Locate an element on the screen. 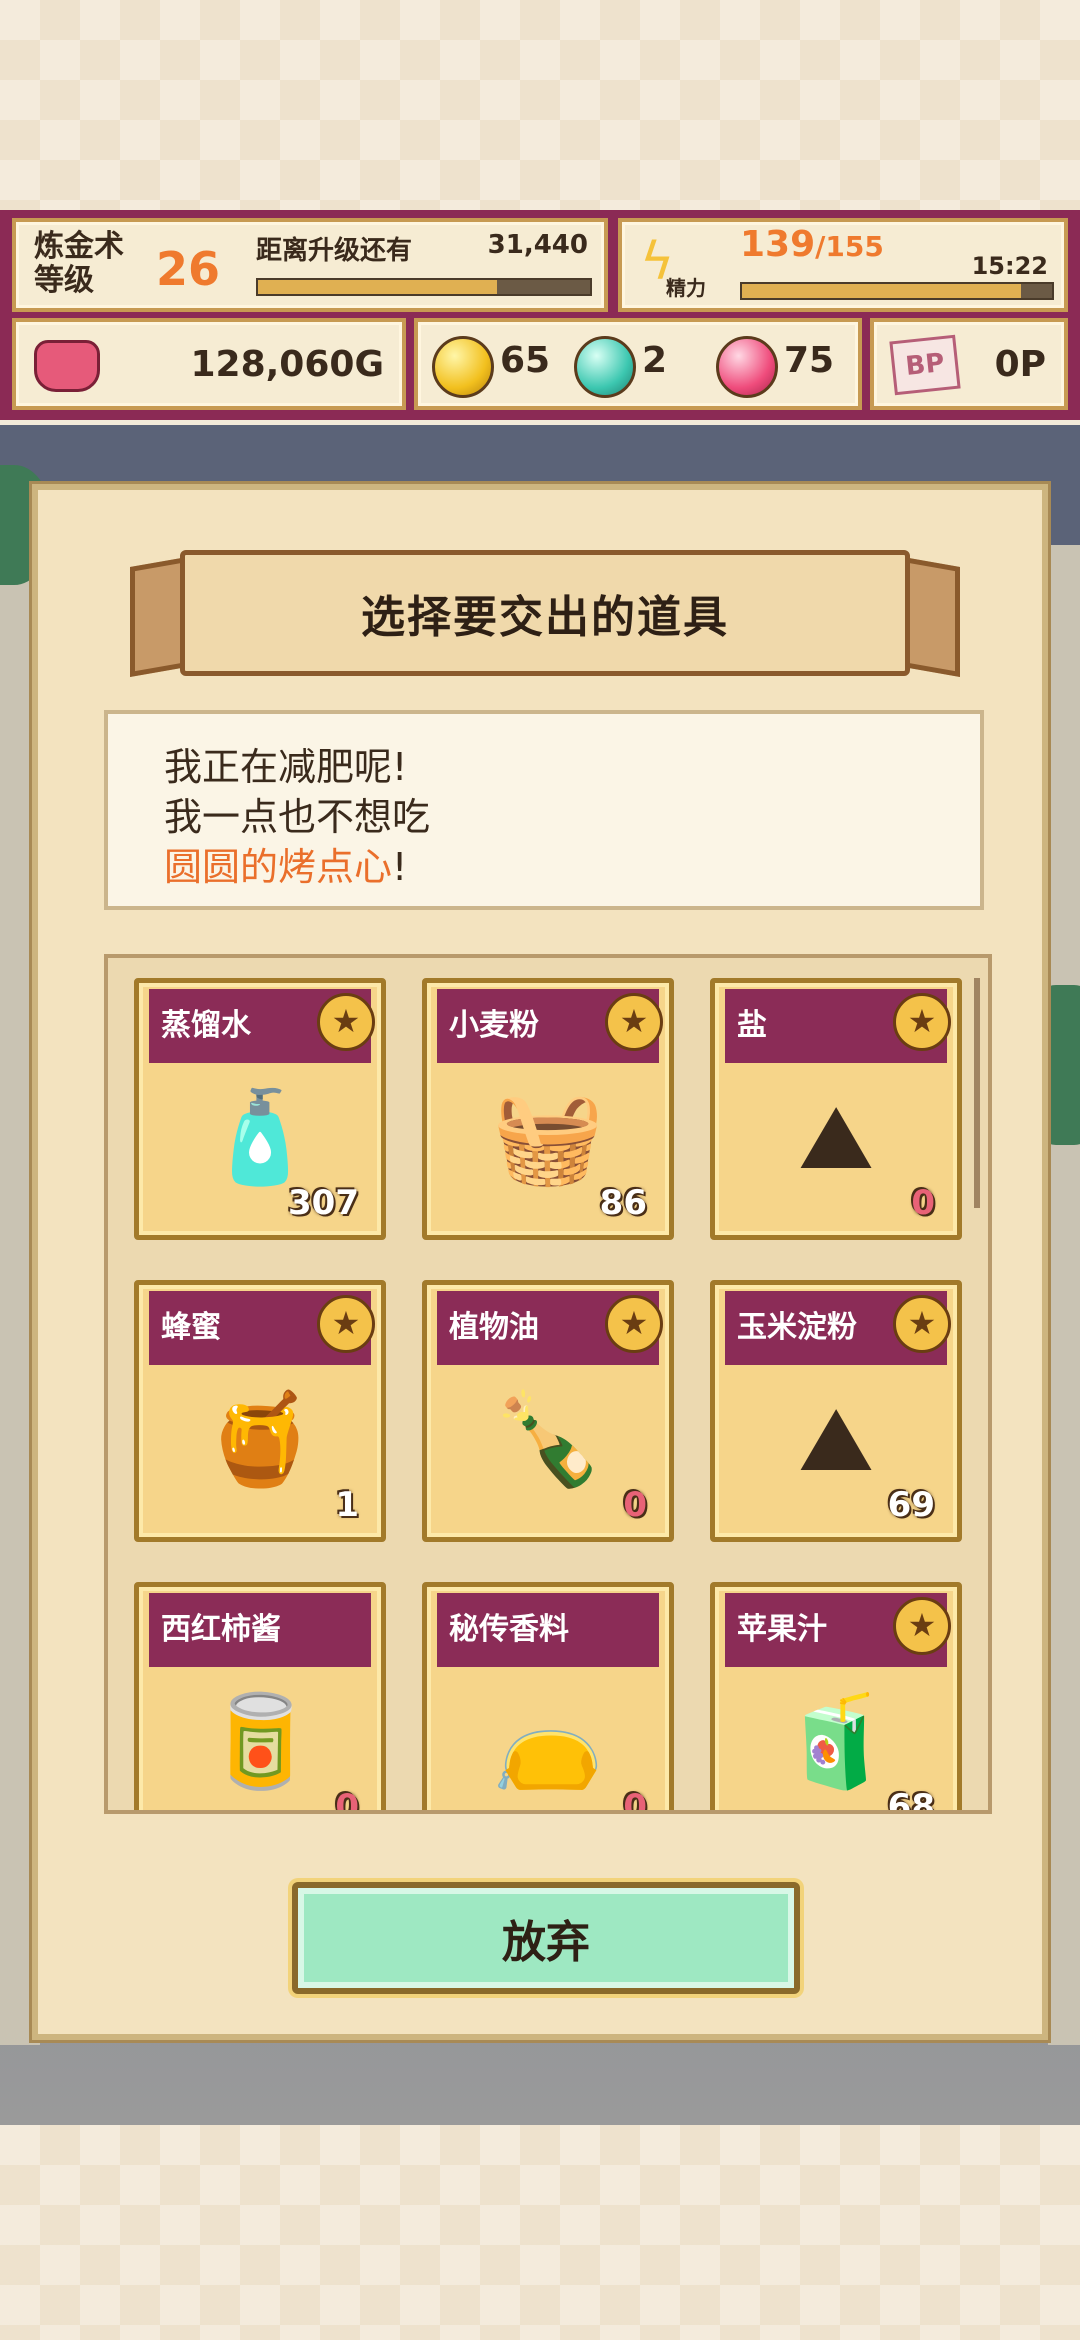 The width and height of the screenshot is (1080, 2340). level-label: 炼金术 等级 is located at coordinates (79, 263).